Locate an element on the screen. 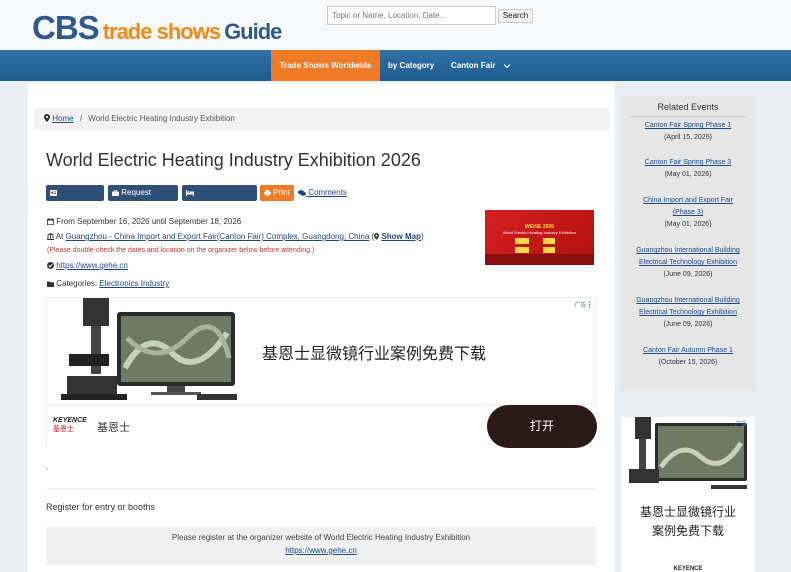 The height and width of the screenshot is (572, 791). event-website: https://www.gehe.cn is located at coordinates (87, 265).